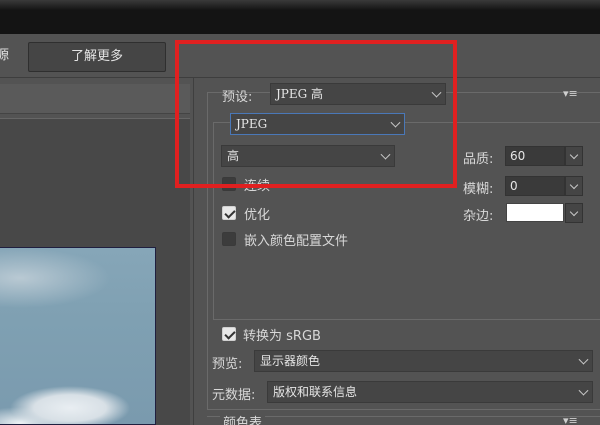 The height and width of the screenshot is (425, 600). What do you see at coordinates (423, 361) in the screenshot?
I see `preview-dropdown: 显示器颜色` at bounding box center [423, 361].